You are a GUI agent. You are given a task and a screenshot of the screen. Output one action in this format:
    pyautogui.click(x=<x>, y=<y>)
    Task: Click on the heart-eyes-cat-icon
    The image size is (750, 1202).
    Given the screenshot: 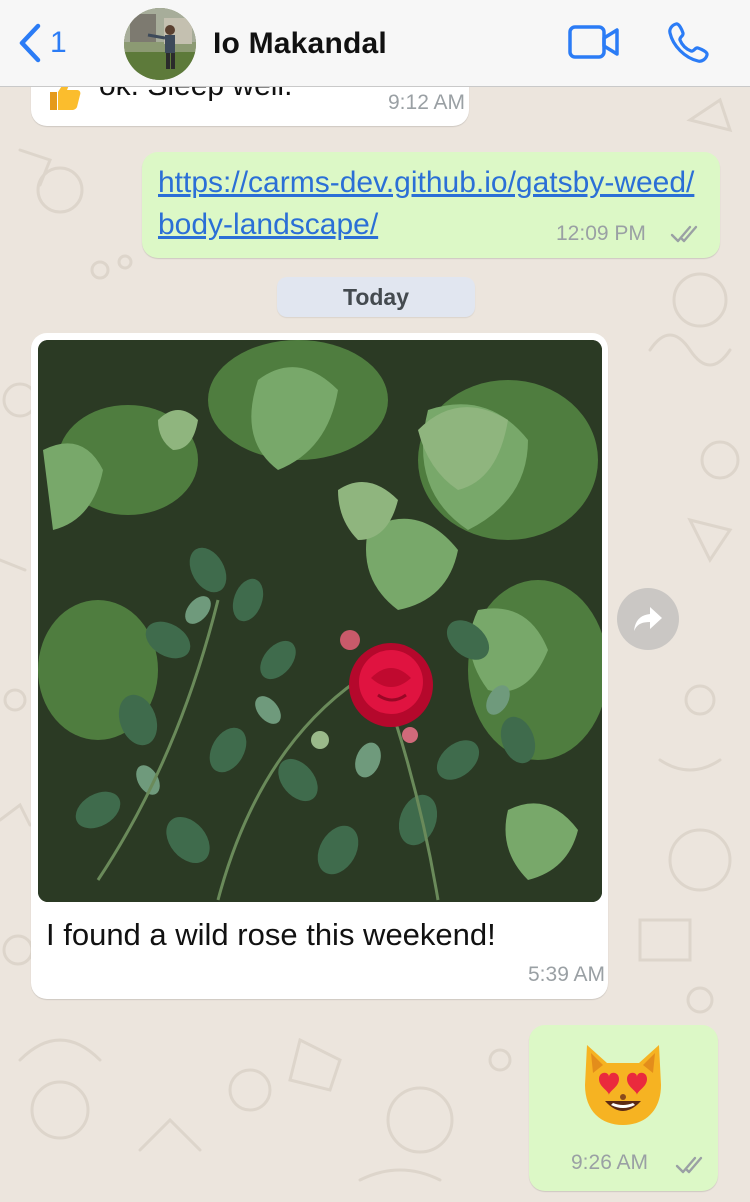 What is the action you would take?
    pyautogui.click(x=623, y=1085)
    